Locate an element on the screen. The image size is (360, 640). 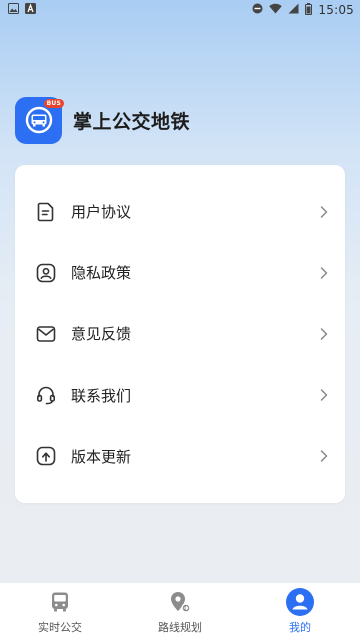
menu-item-privacy-policy: 隐私政策 is located at coordinates (180, 272).